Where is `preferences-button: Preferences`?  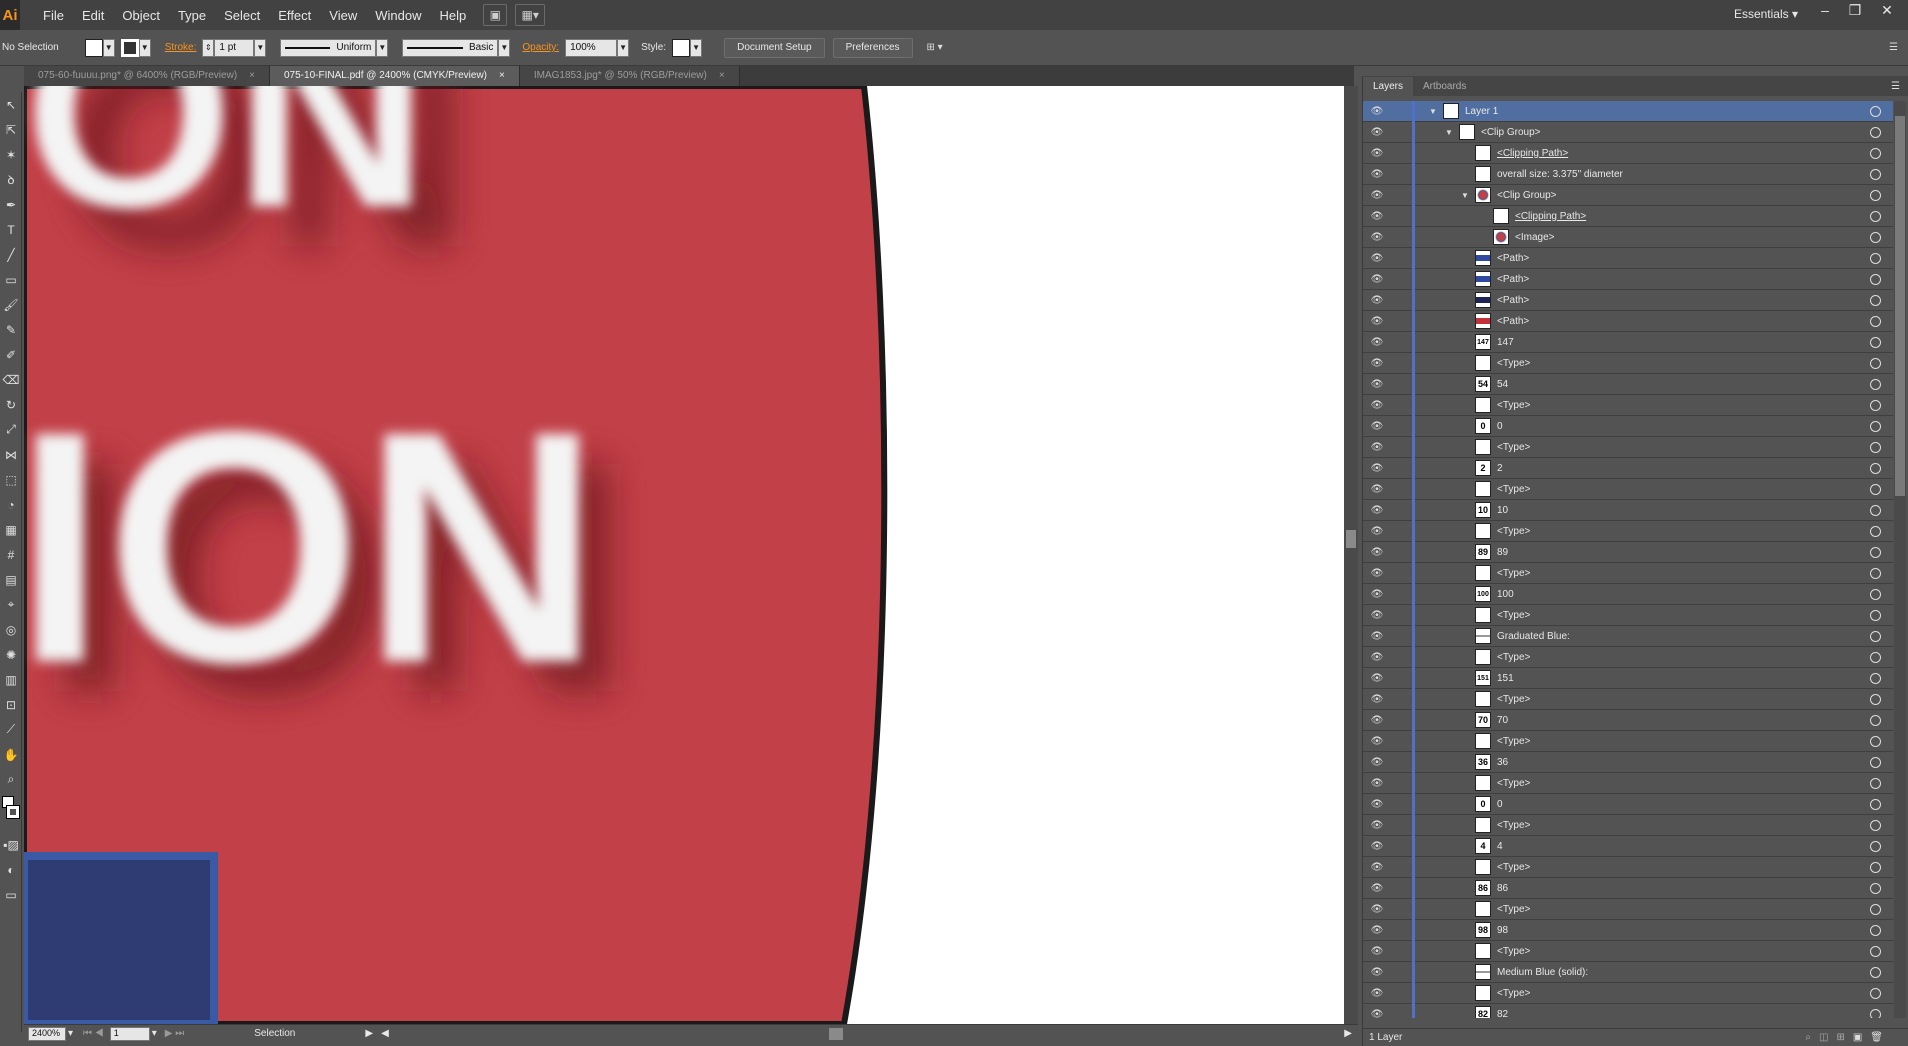
preferences-button: Preferences is located at coordinates (872, 47).